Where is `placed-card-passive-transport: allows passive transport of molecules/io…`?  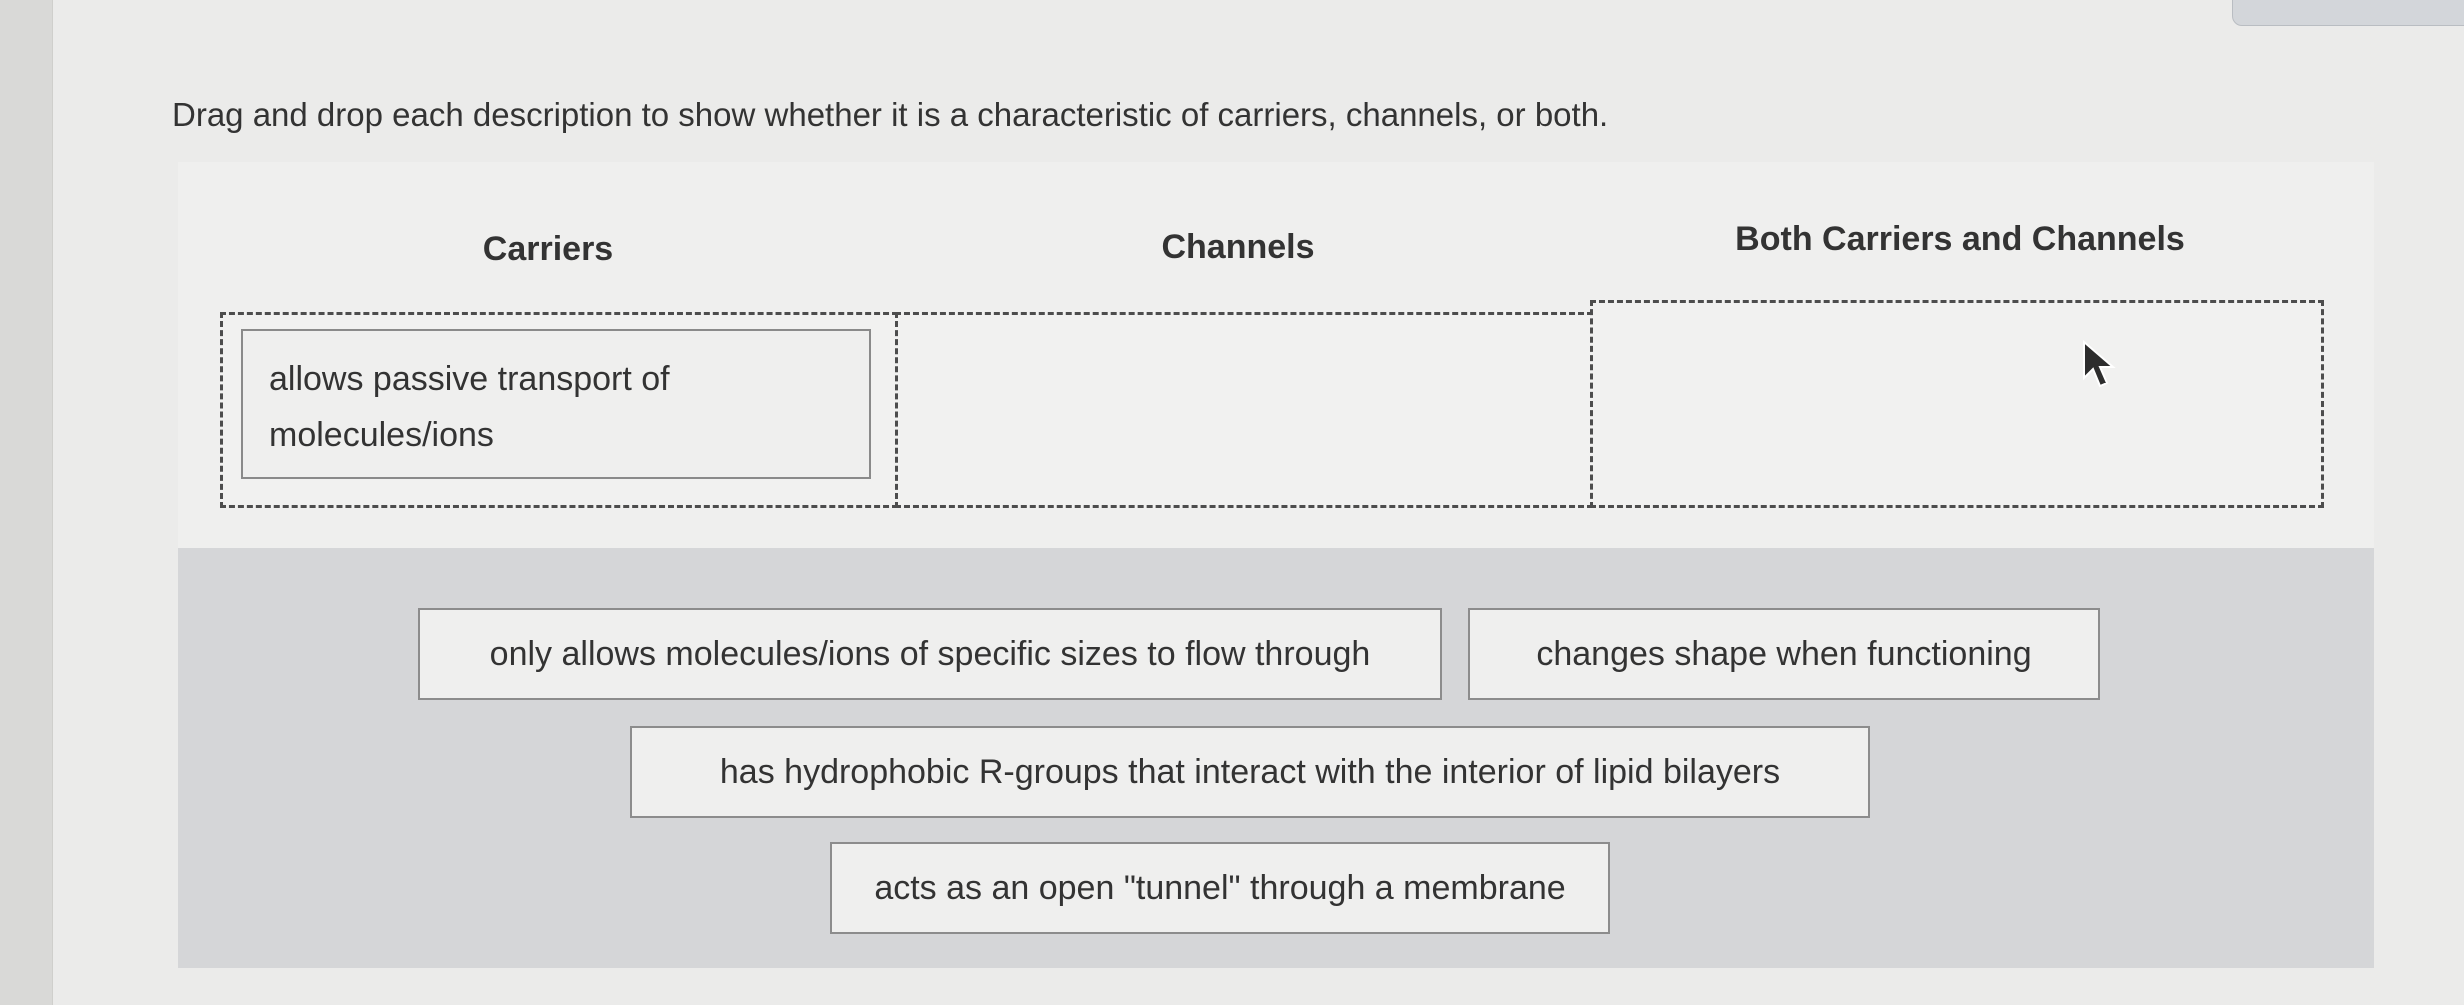 placed-card-passive-transport: allows passive transport of molecules/io… is located at coordinates (556, 404).